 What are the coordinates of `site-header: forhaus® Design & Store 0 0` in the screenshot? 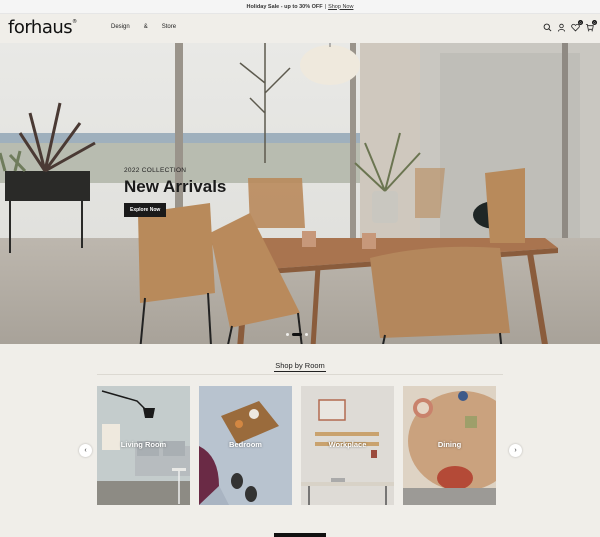 It's located at (300, 28).